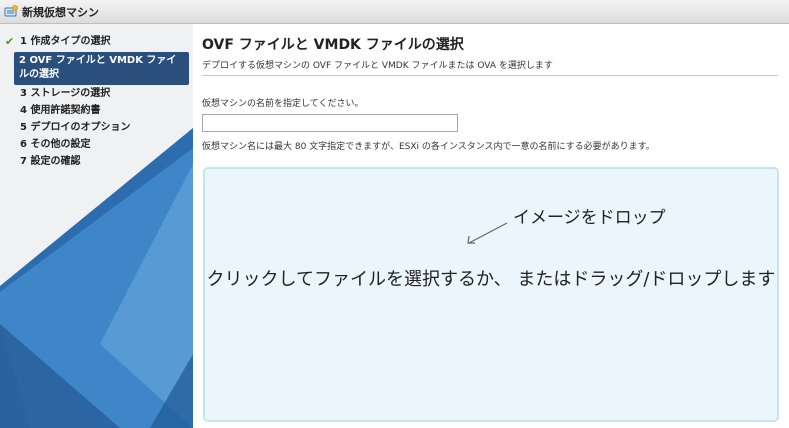 The width and height of the screenshot is (789, 428). Describe the element at coordinates (10, 41) in the screenshot. I see `checkmark-icon: ✔` at that location.